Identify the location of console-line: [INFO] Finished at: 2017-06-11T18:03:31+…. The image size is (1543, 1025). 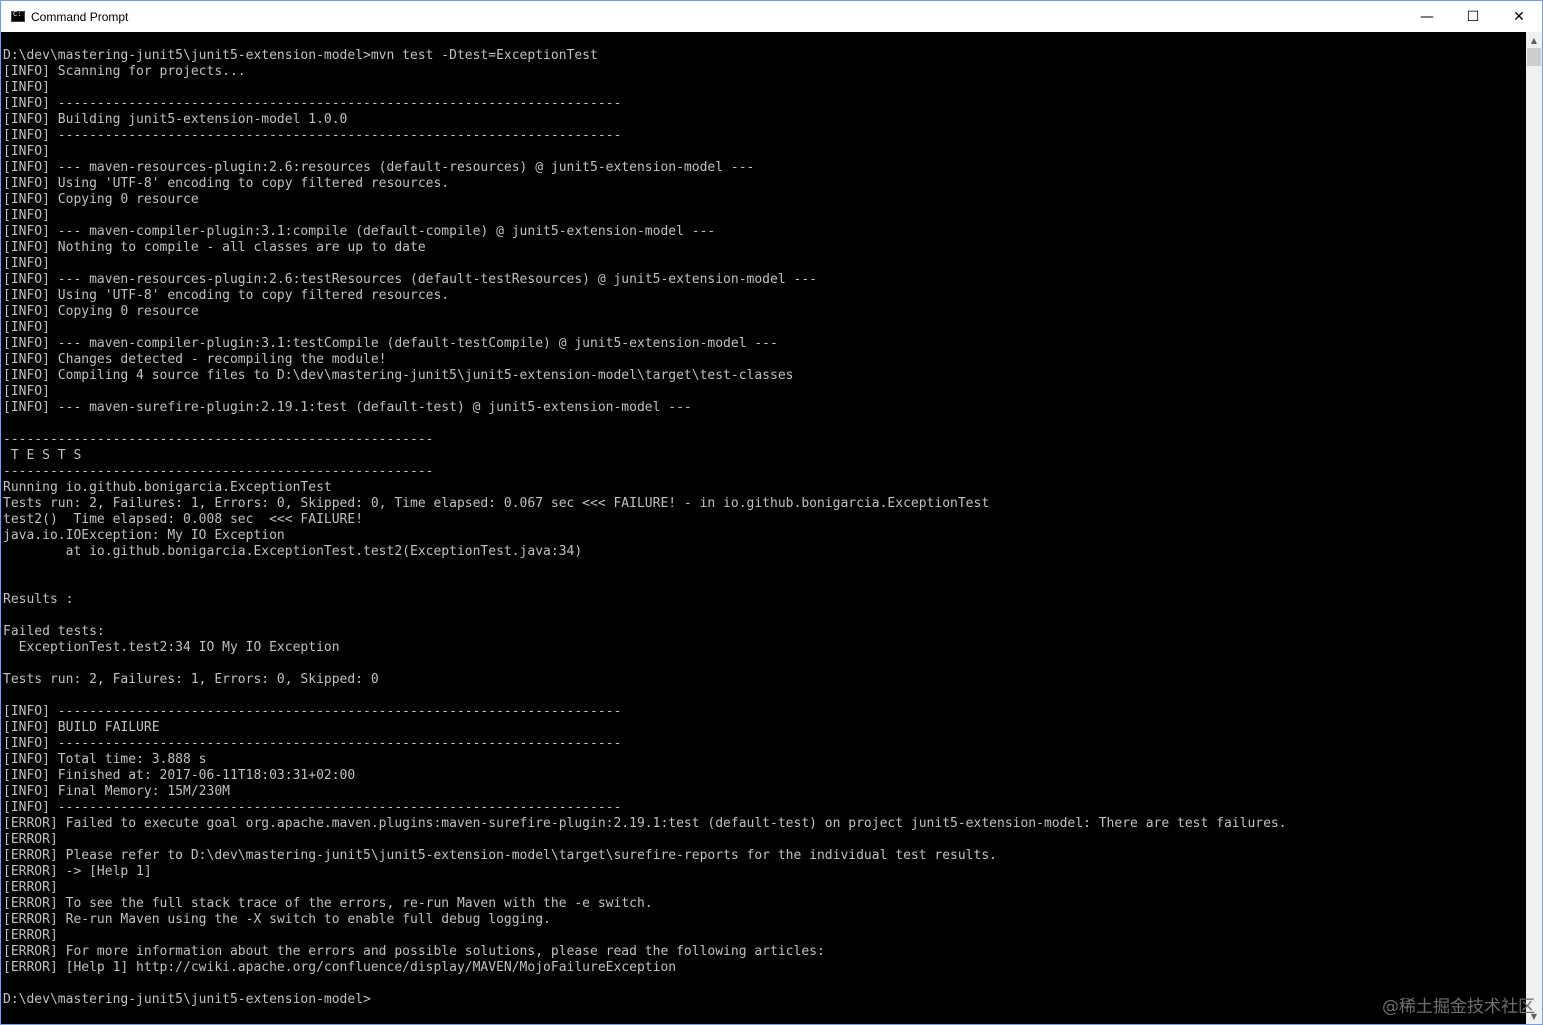
(179, 775).